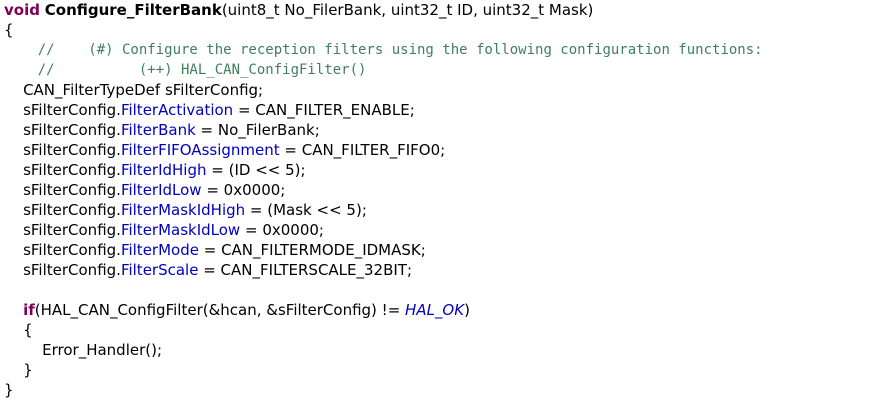 This screenshot has width=892, height=405. What do you see at coordinates (256, 170) in the screenshot?
I see `assignment: = (ID << 5);` at bounding box center [256, 170].